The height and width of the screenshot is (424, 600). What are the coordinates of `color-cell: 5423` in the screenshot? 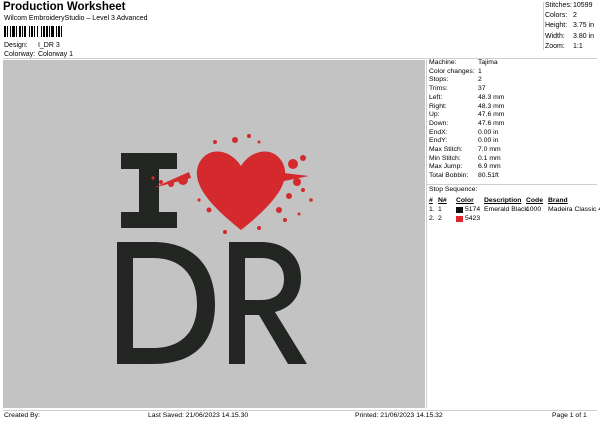 It's located at (470, 218).